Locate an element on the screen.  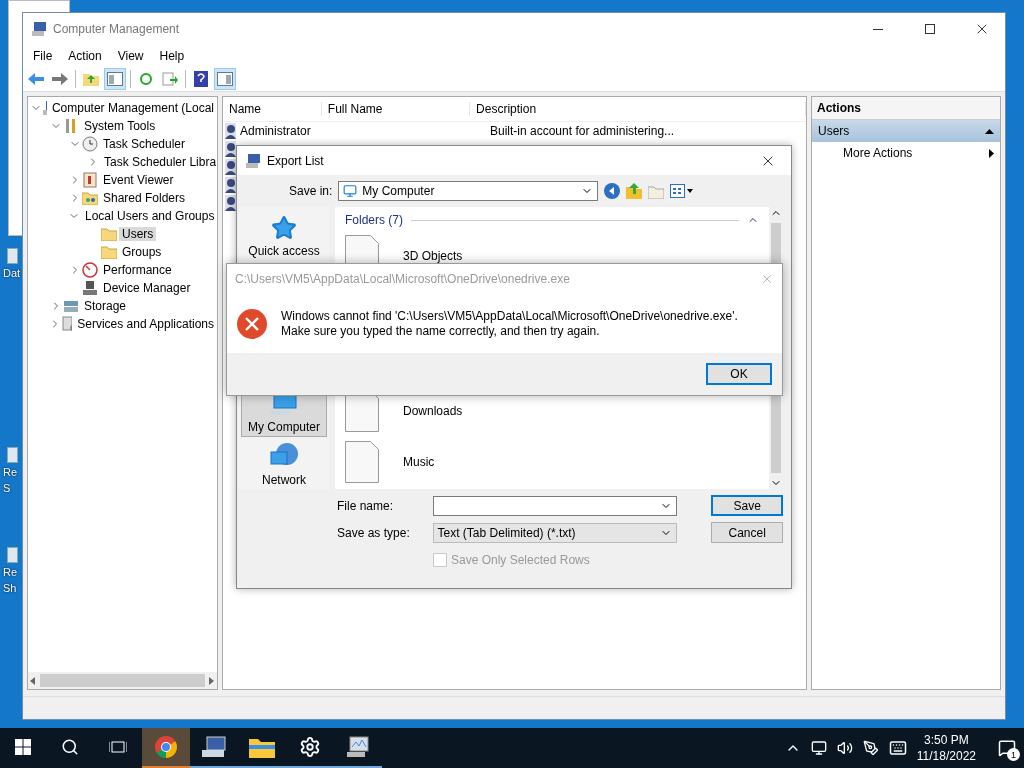
tree-item: Event Viewer is located at coordinates (138, 180).